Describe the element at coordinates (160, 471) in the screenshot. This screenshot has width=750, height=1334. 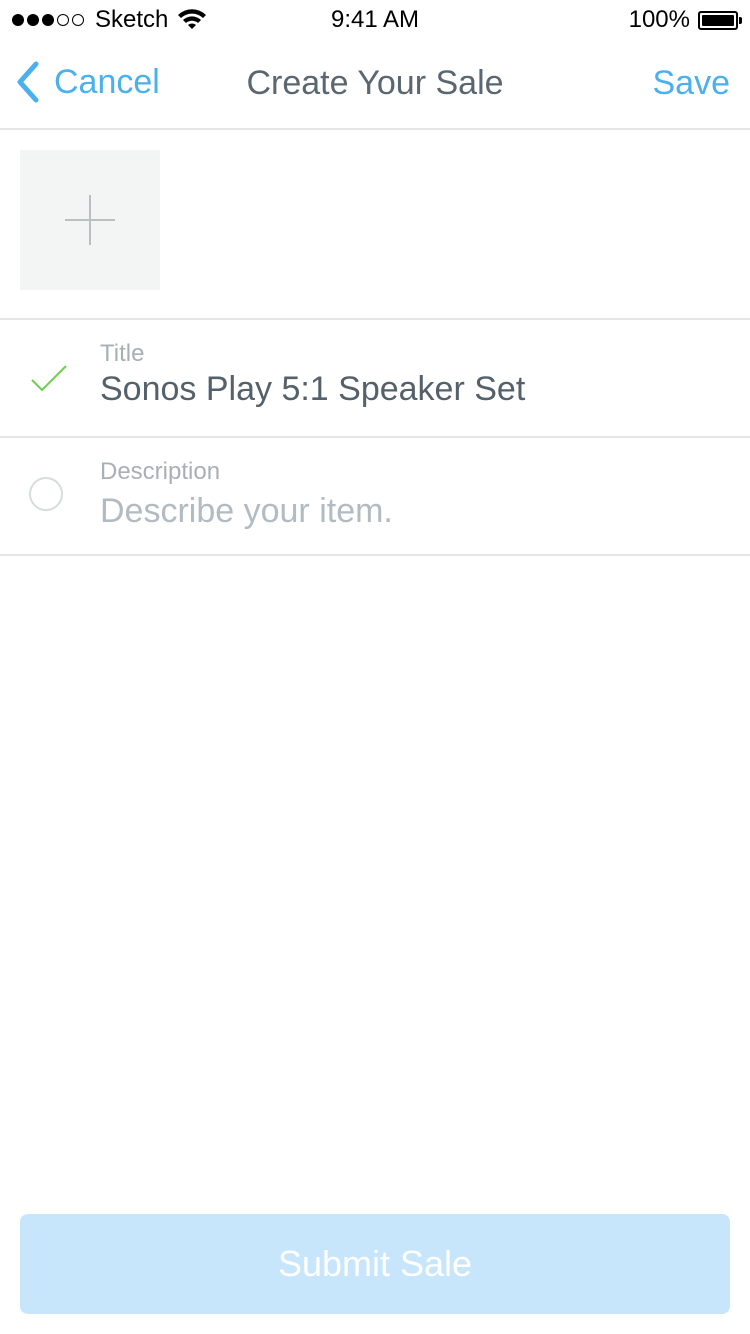
I see `description-label: Description` at that location.